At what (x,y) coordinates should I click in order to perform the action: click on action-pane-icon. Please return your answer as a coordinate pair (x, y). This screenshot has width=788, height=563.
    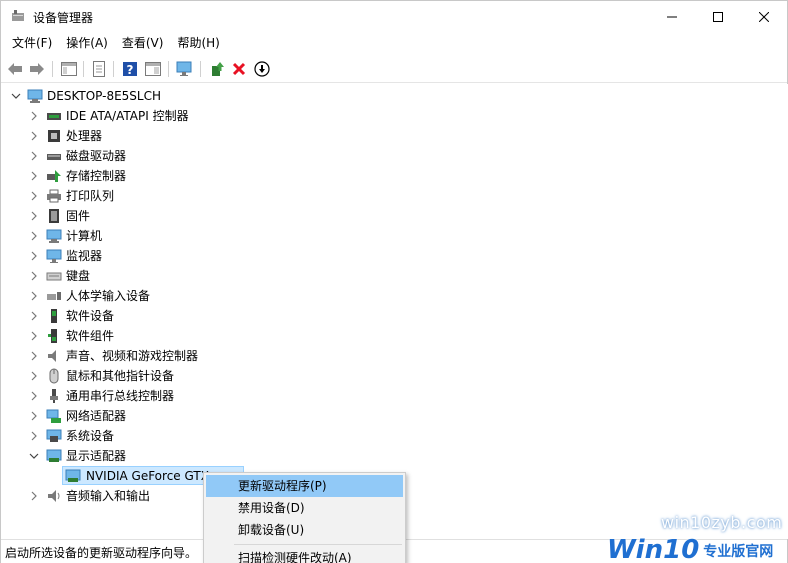
    Looking at the image, I should click on (153, 69).